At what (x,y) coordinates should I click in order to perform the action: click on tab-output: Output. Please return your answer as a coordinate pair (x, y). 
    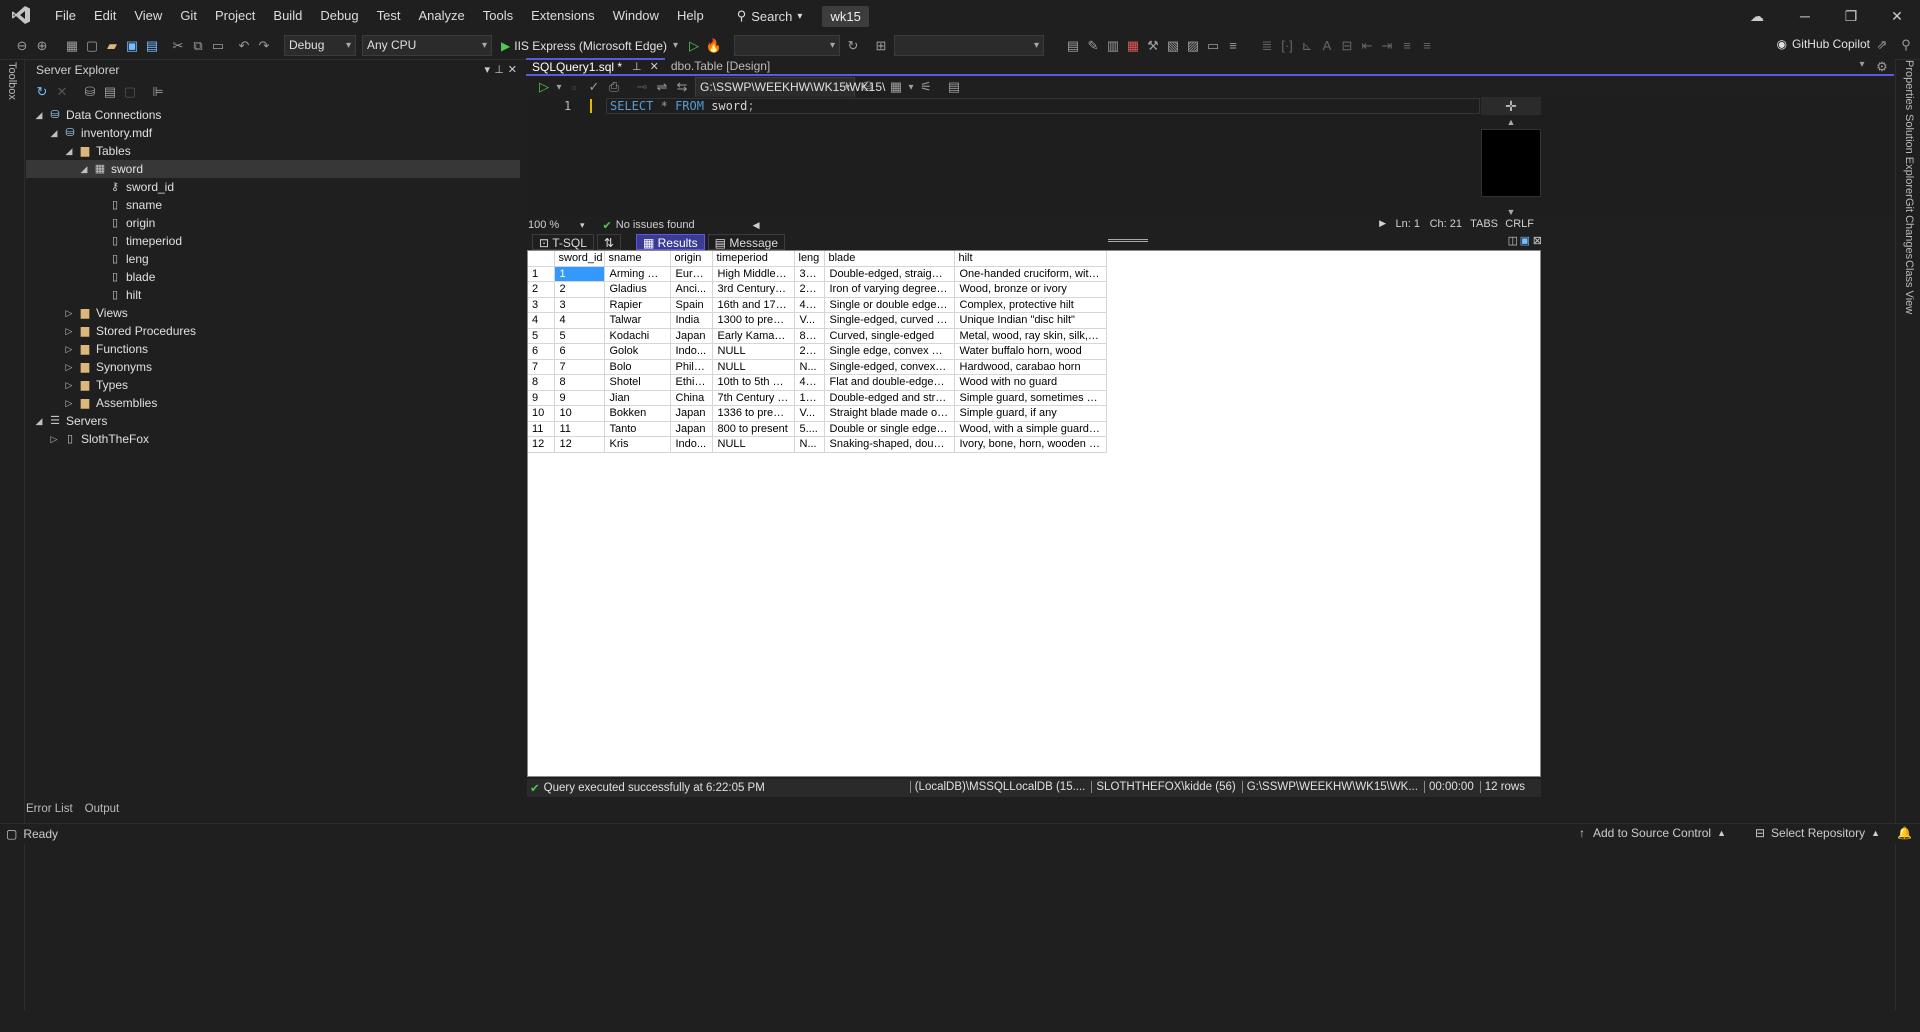
    Looking at the image, I should click on (102, 809).